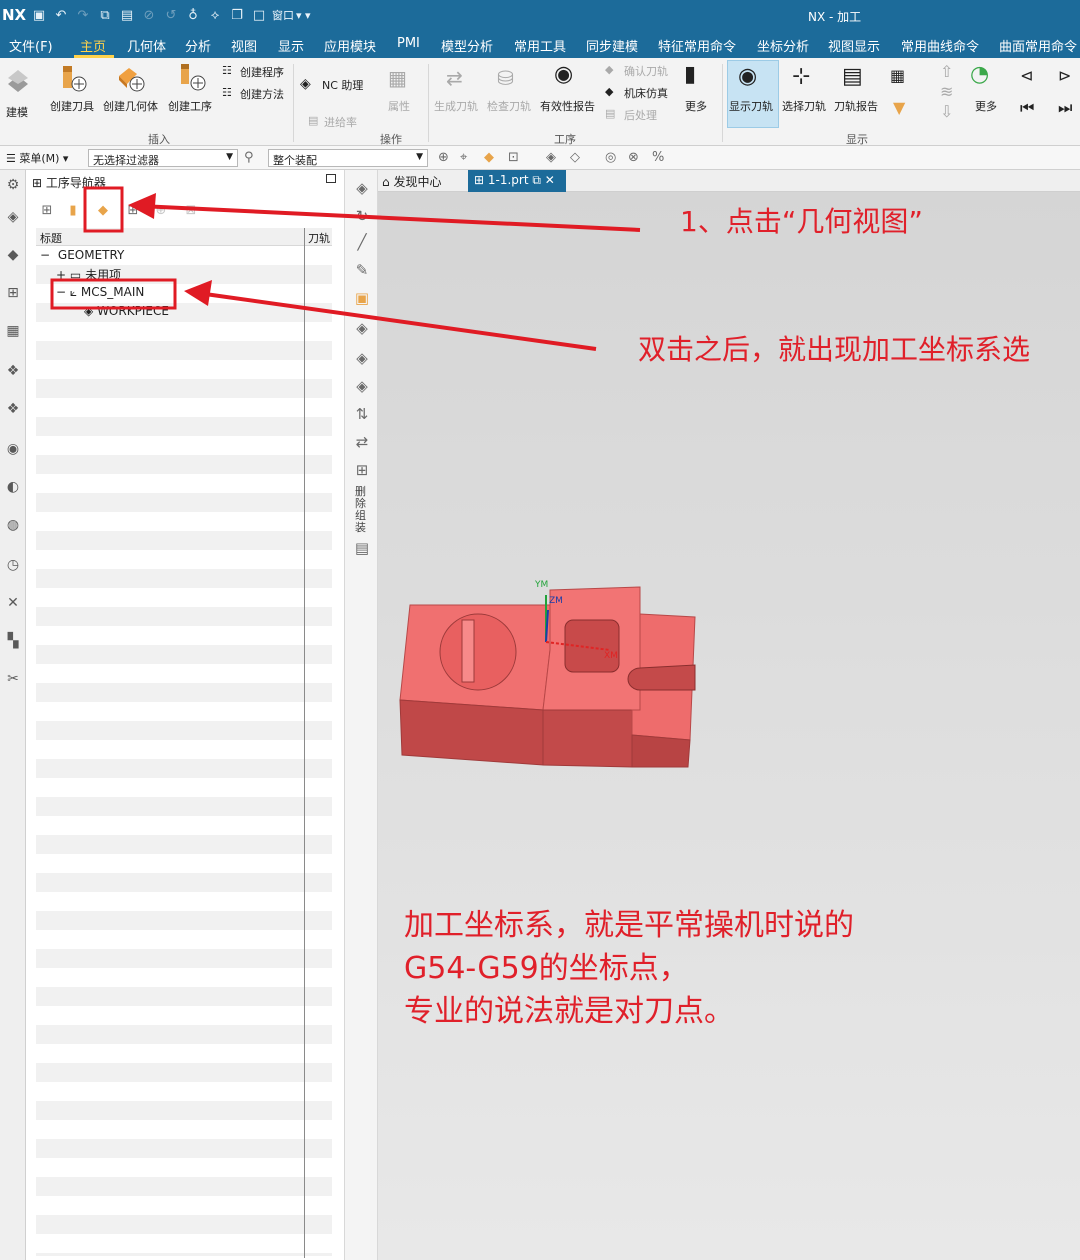 The image size is (1080, 1260). Describe the element at coordinates (39, 15) in the screenshot. I see `save-icon: ▣` at that location.